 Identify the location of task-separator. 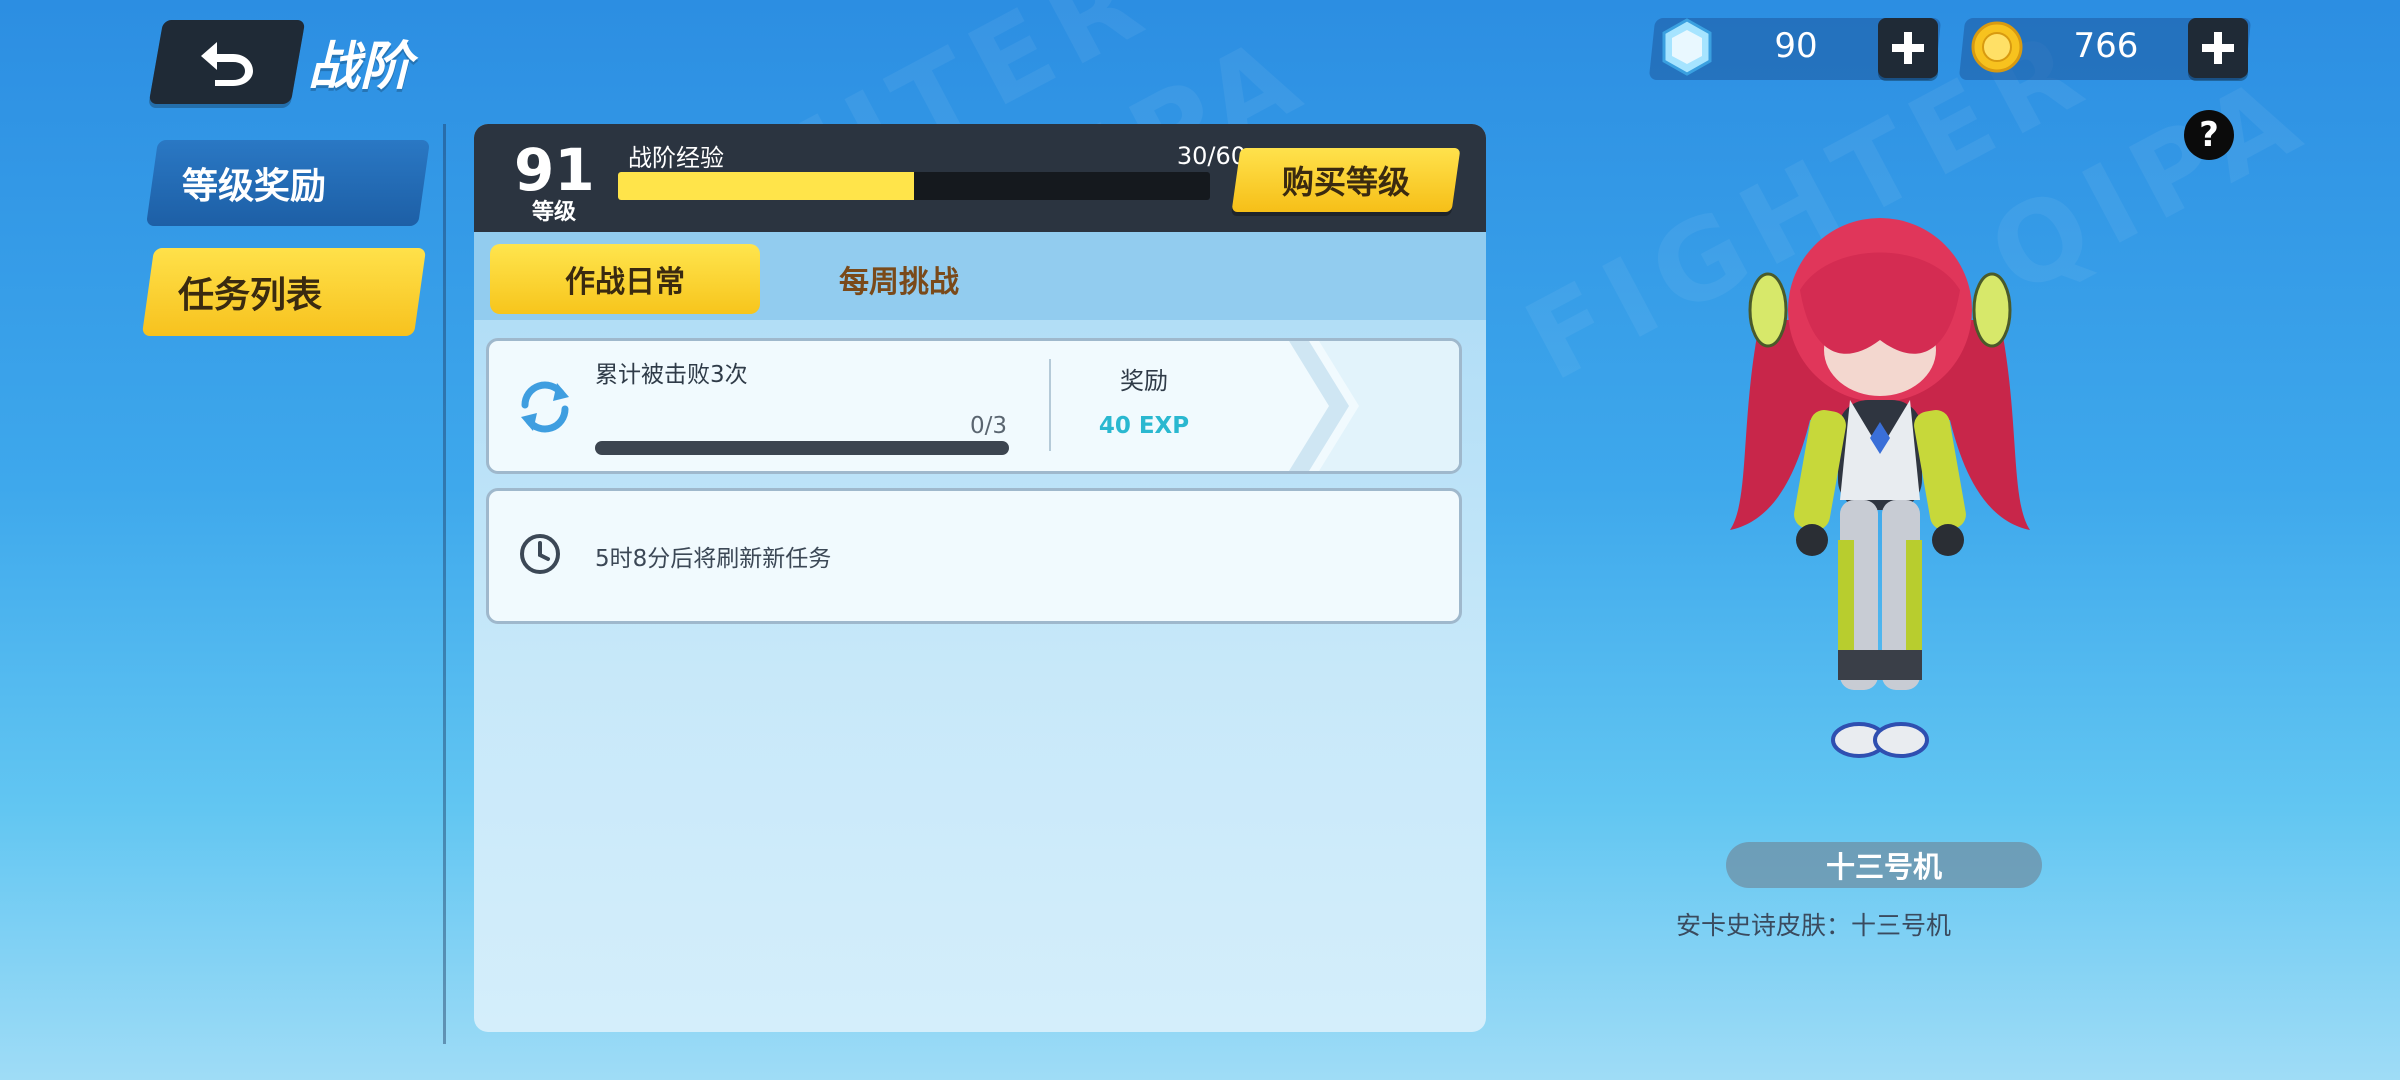
(1050, 405).